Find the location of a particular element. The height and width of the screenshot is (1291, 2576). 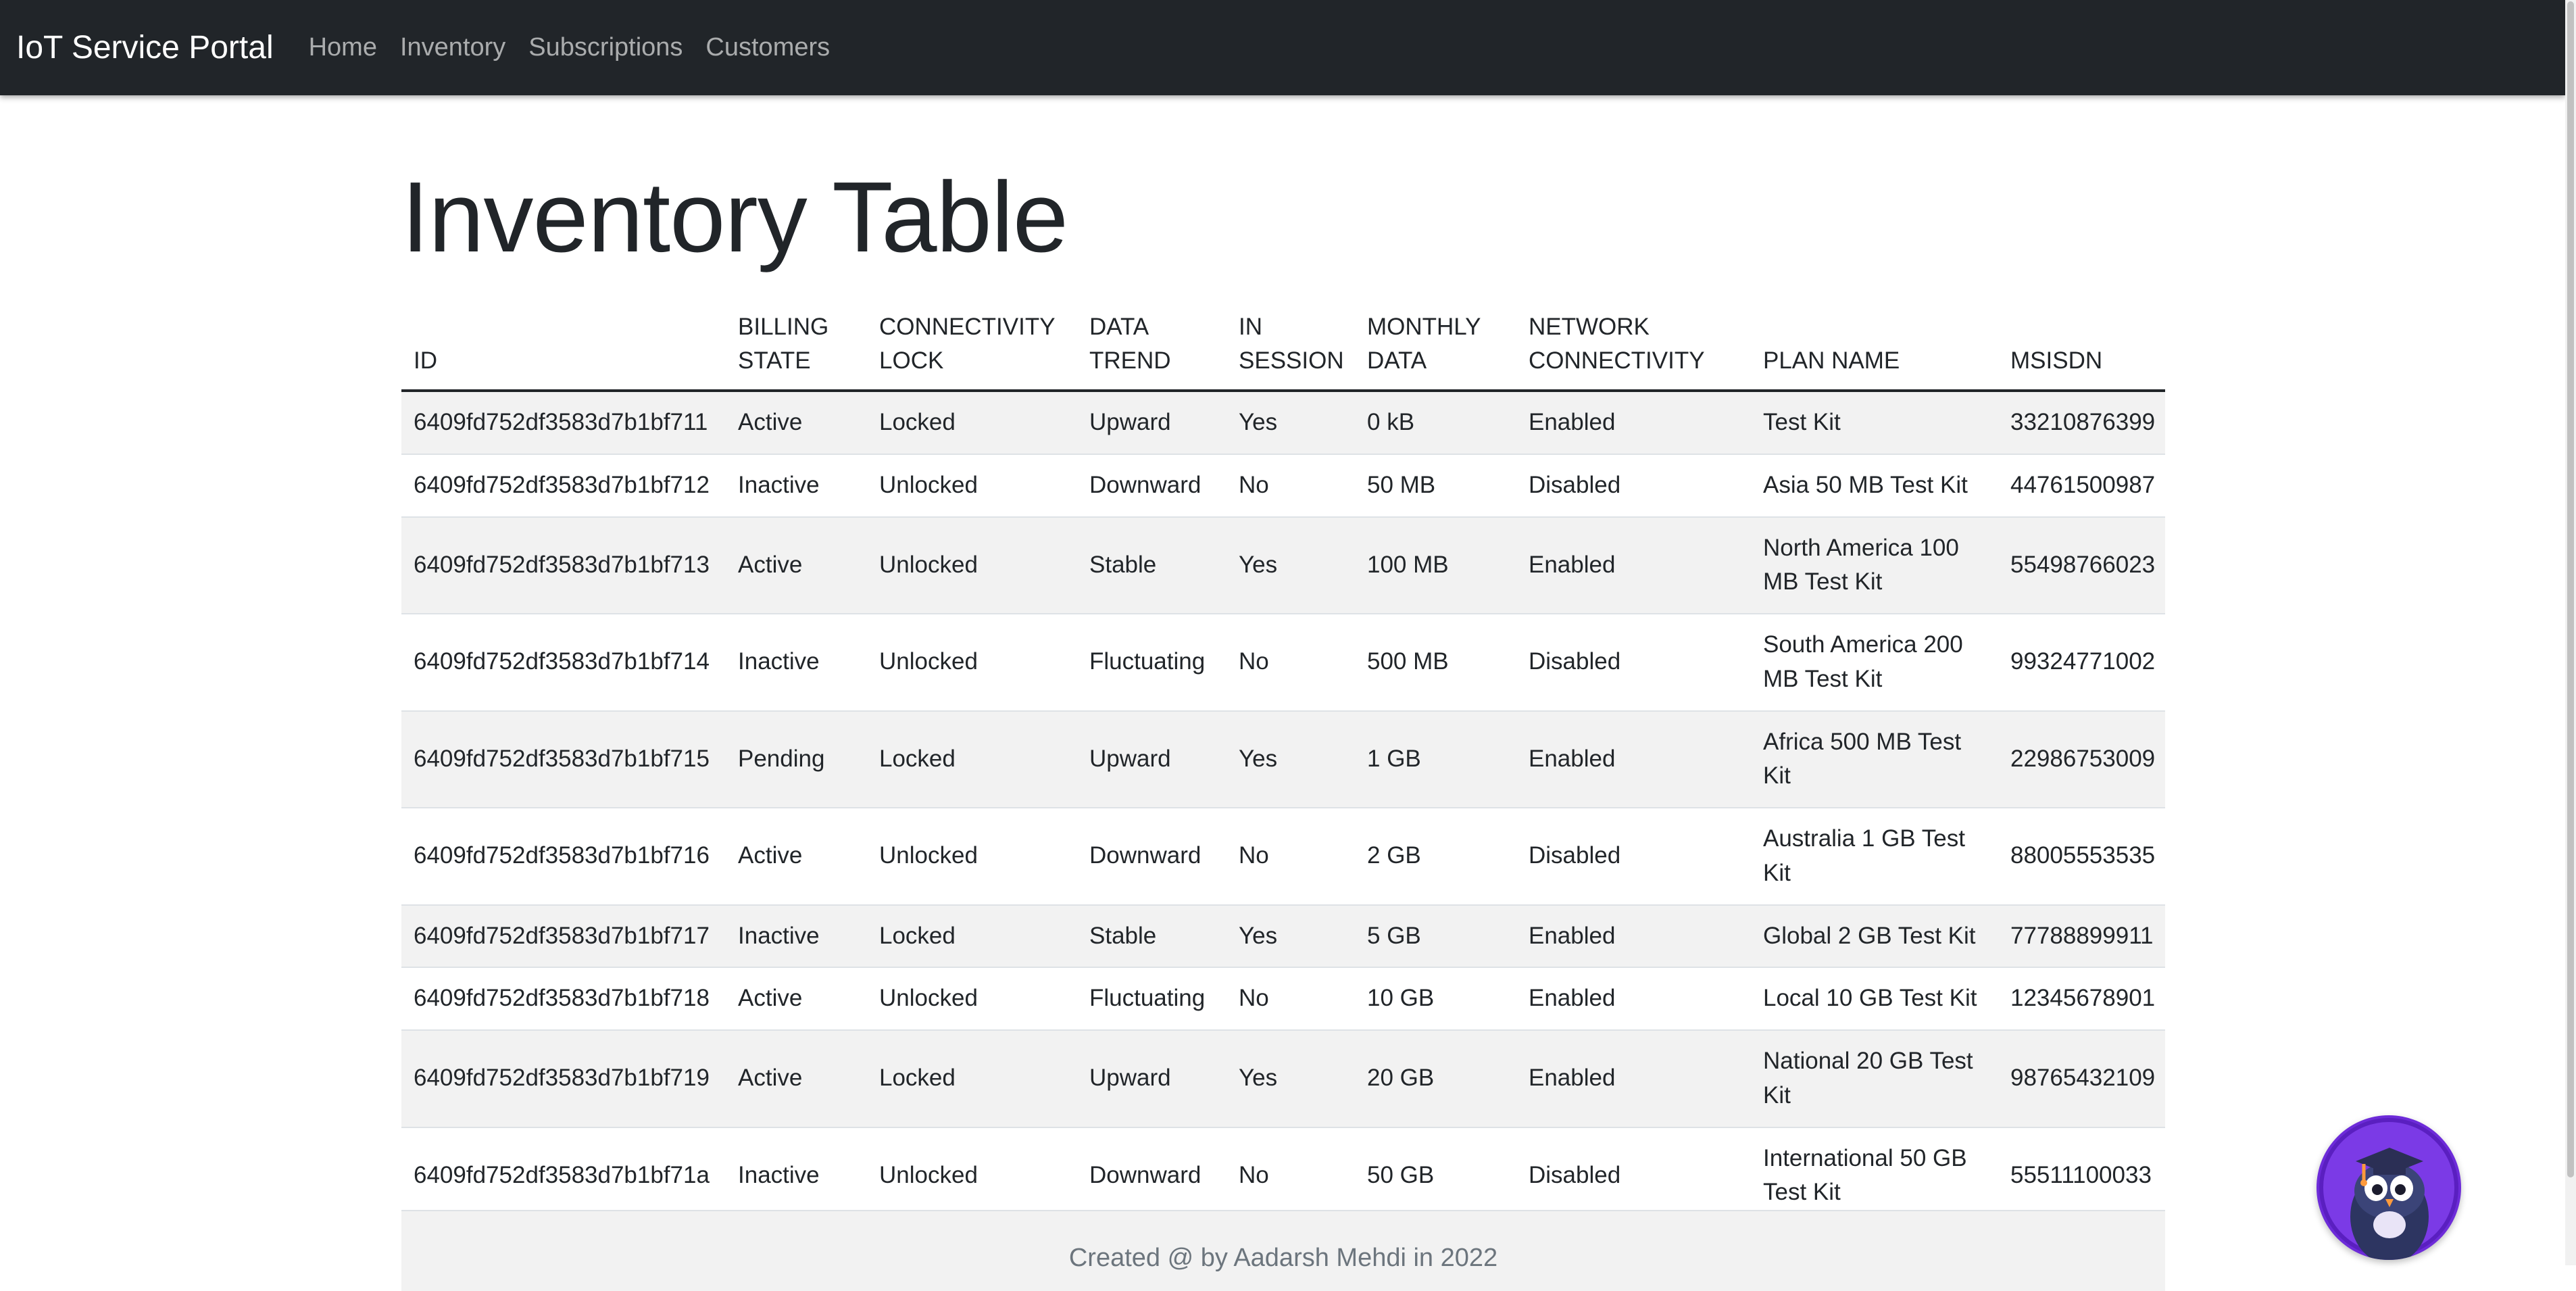

cell-msisdn: 98765432109 is located at coordinates (2082, 1079).